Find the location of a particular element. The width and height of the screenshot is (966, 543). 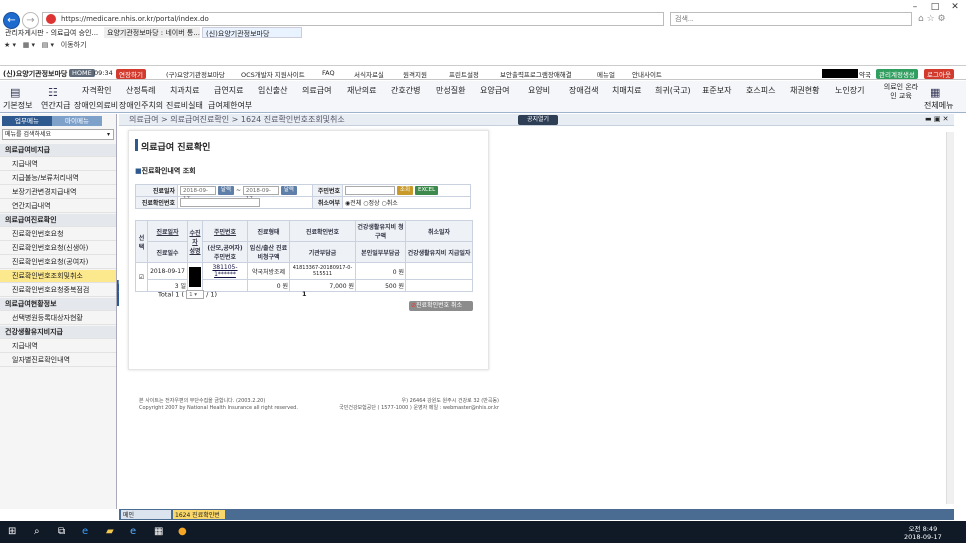

link-forms: 서식자료실 is located at coordinates (369, 74).